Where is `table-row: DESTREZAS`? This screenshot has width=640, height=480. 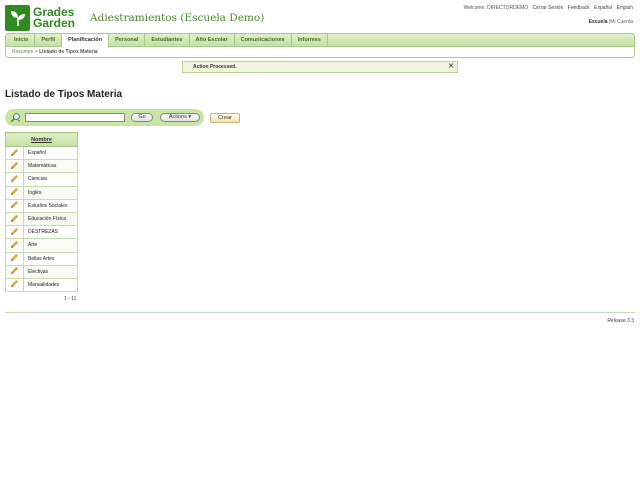 table-row: DESTREZAS is located at coordinates (41, 232).